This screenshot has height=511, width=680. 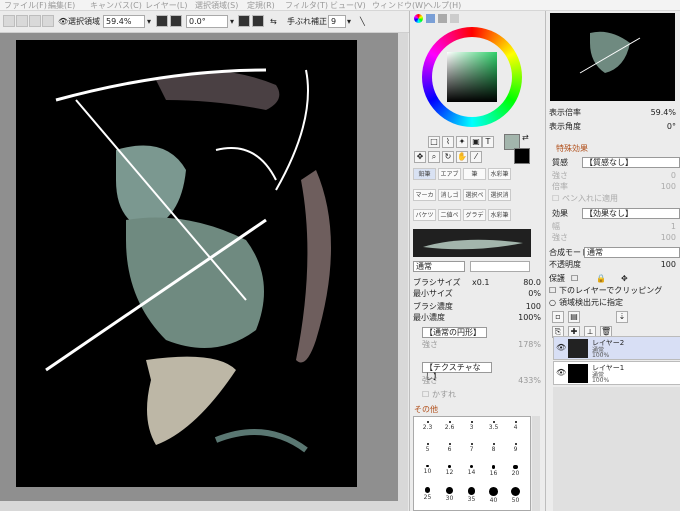 I want to click on menu-ruler: 定規(R), so click(x=261, y=5).